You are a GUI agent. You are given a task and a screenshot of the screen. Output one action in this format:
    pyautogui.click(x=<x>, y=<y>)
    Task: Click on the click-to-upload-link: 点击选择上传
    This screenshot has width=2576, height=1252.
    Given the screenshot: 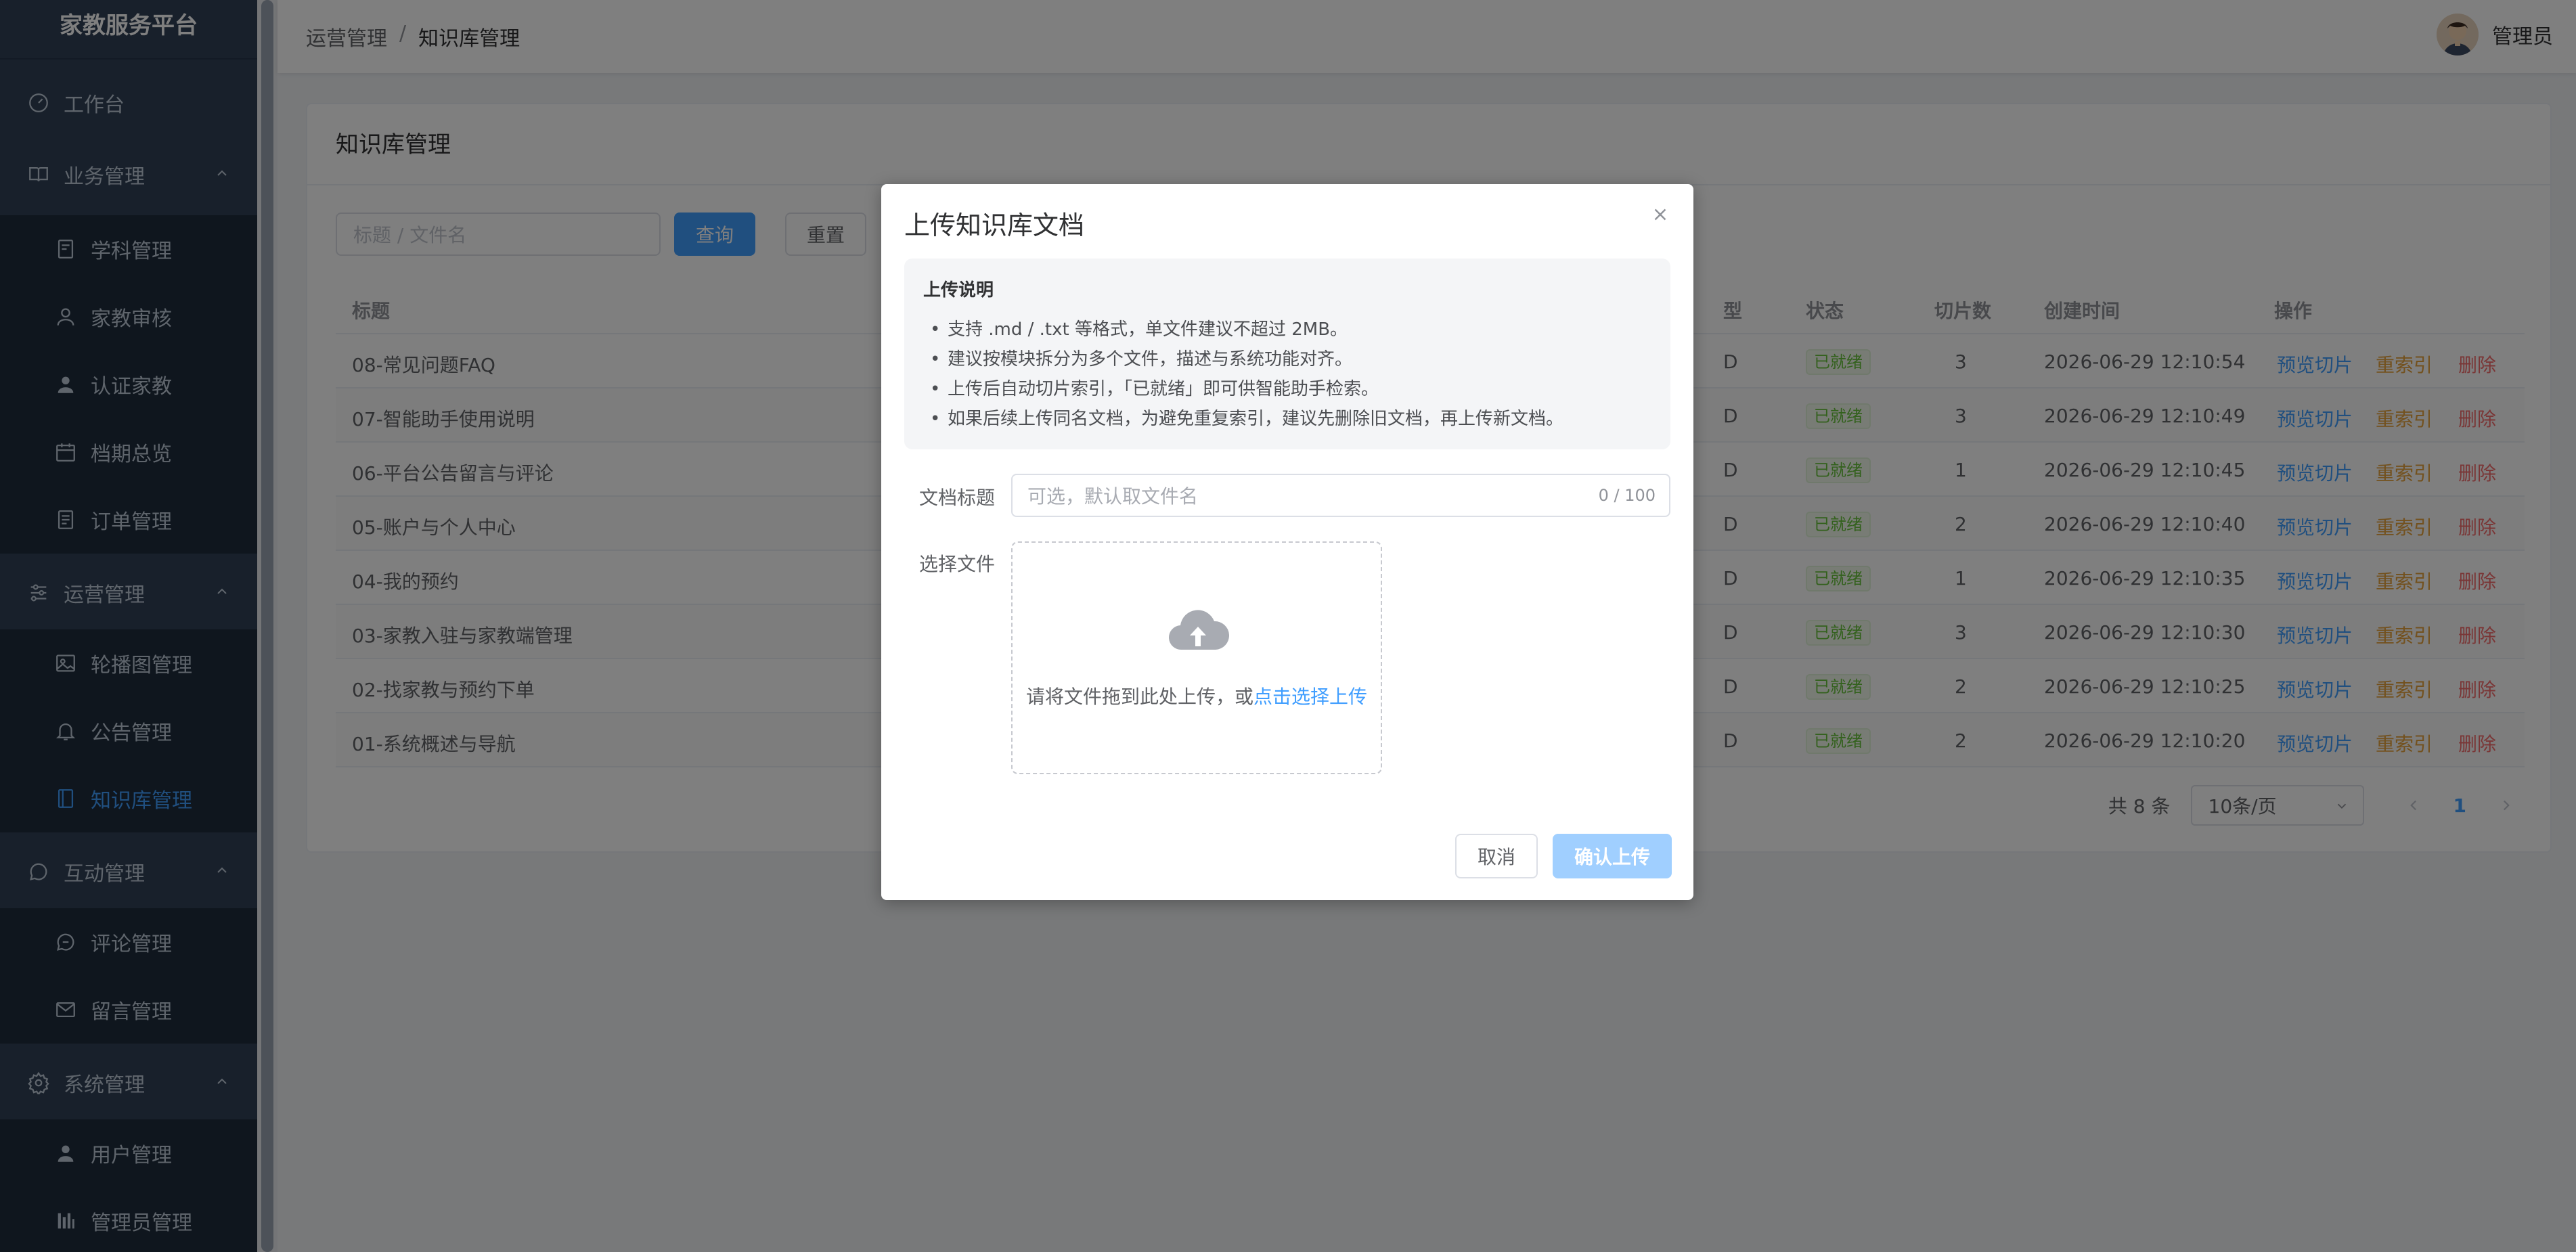 What is the action you would take?
    pyautogui.click(x=1310, y=697)
    